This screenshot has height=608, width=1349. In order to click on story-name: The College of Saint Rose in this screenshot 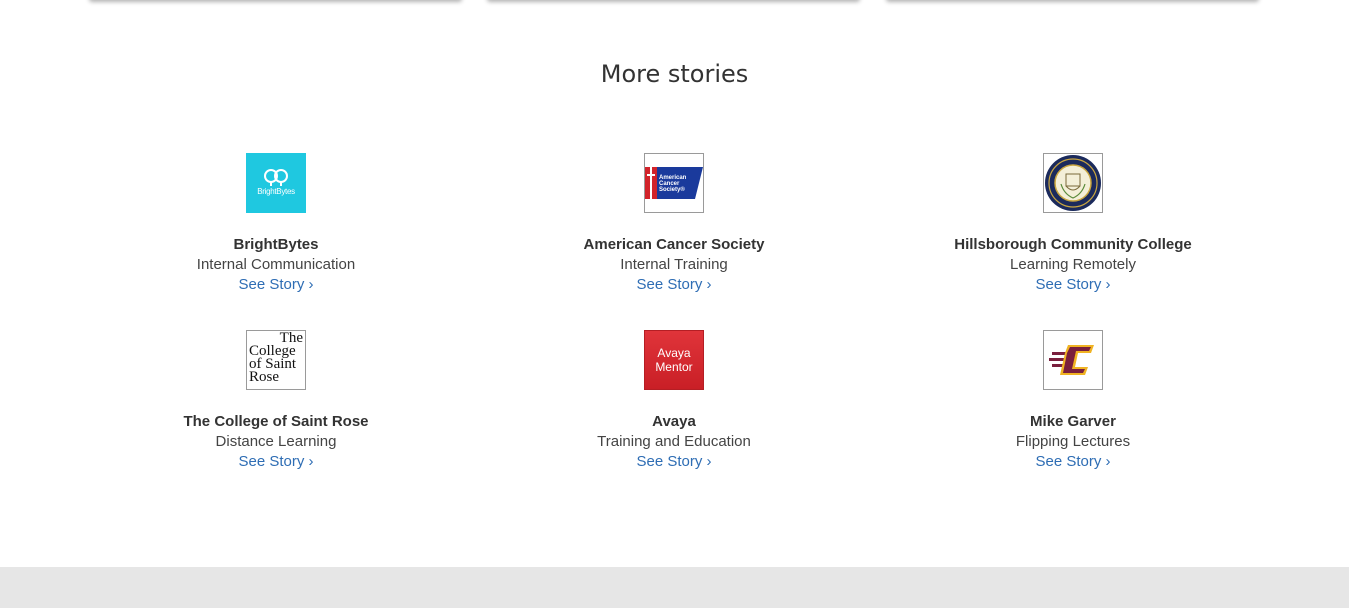, I will do `click(276, 421)`.